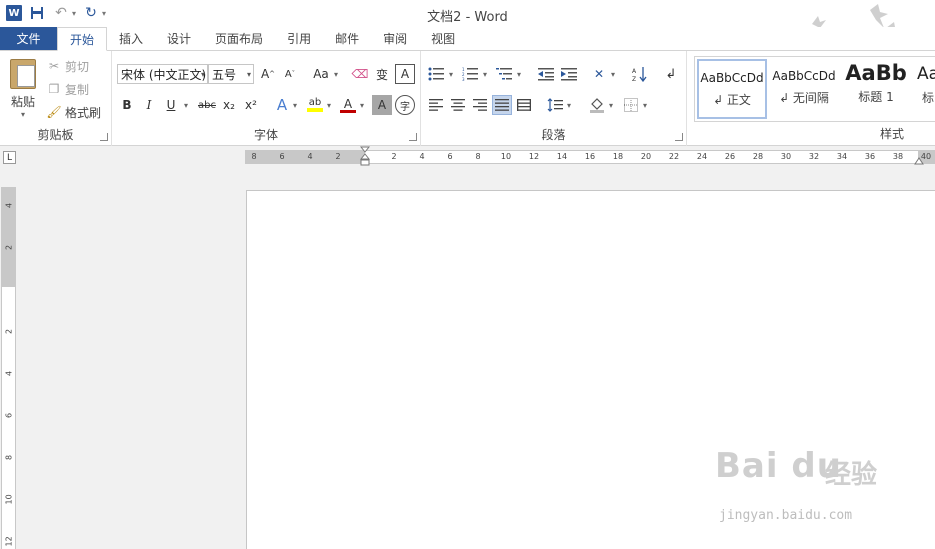 This screenshot has height=549, width=935. Describe the element at coordinates (9, 499) in the screenshot. I see `vertical-ruler-tick-label: 10` at that location.